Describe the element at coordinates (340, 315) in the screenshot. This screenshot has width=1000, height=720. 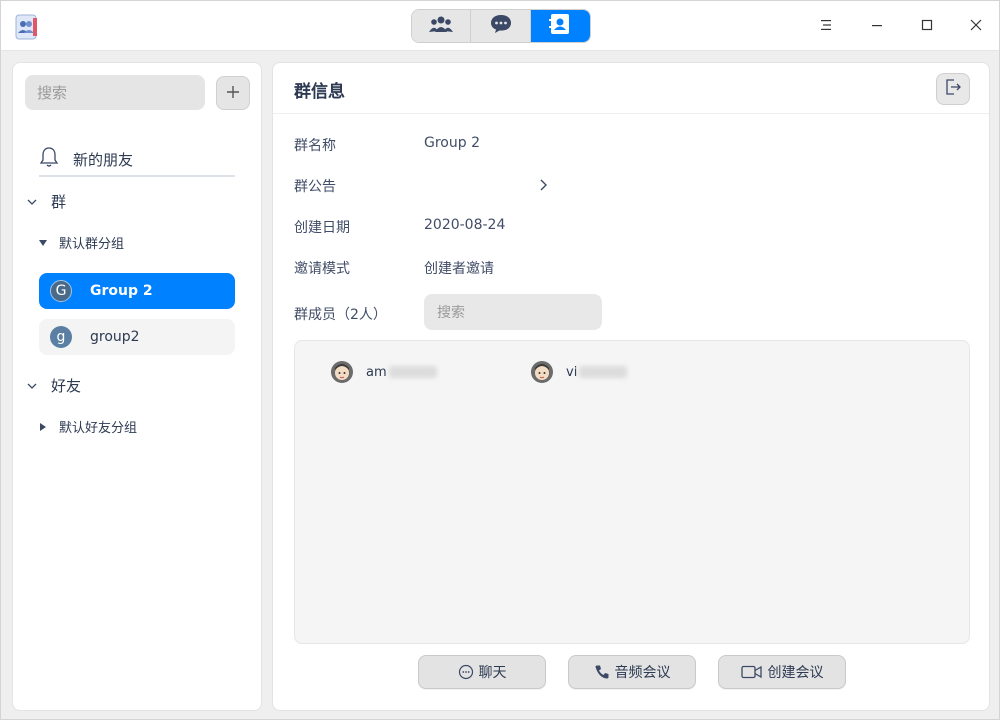
I see `members-label: 群成员（2人）` at that location.